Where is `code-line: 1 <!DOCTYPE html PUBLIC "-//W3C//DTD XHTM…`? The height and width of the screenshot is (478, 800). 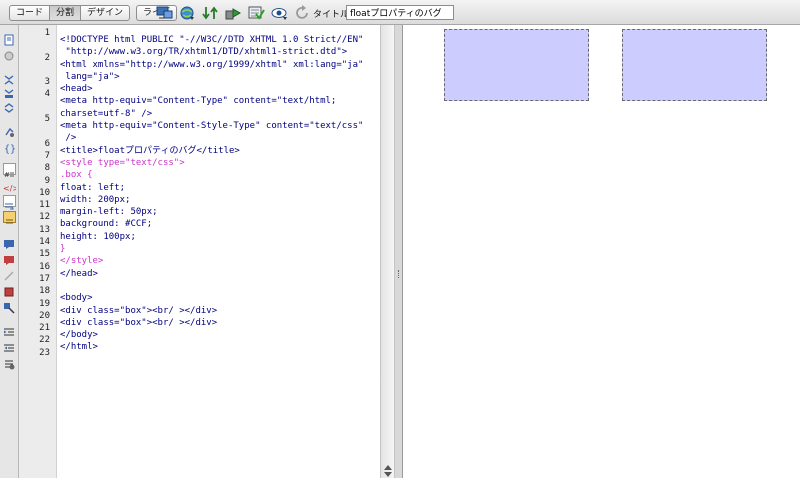 code-line: 1 <!DOCTYPE html PUBLIC "-//W3C//DTD XHTM… is located at coordinates (211, 36).